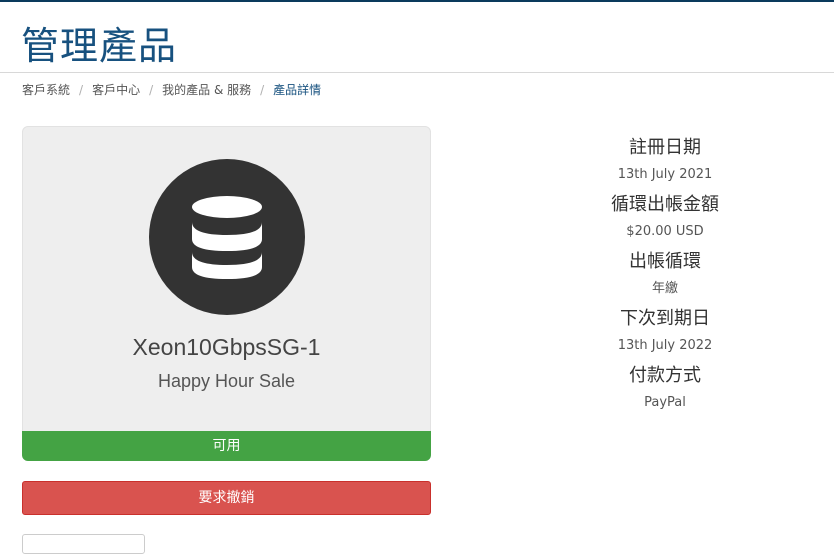 The image size is (834, 554). What do you see at coordinates (665, 147) in the screenshot?
I see `detail-label-registration-date: 註冊日期` at bounding box center [665, 147].